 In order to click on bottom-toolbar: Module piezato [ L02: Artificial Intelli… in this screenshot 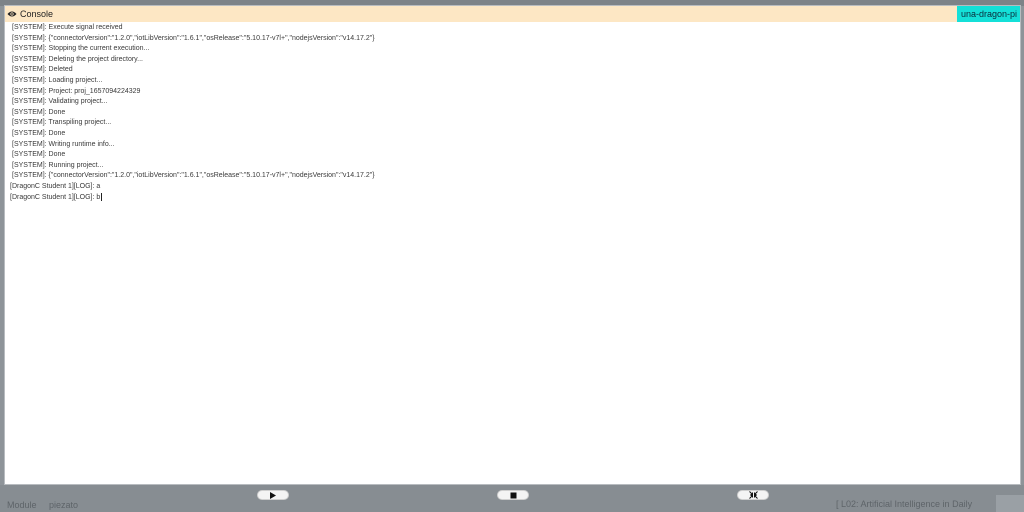, I will do `click(512, 498)`.